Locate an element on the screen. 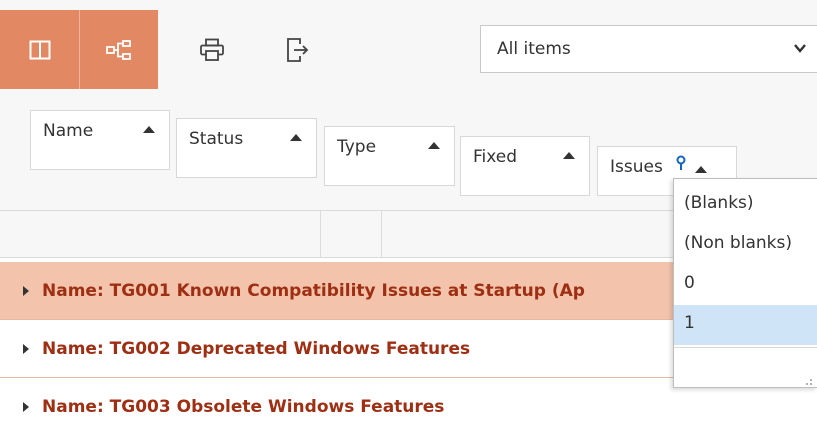  filter-option-non-blanks: (Non blanks) is located at coordinates (745, 244).